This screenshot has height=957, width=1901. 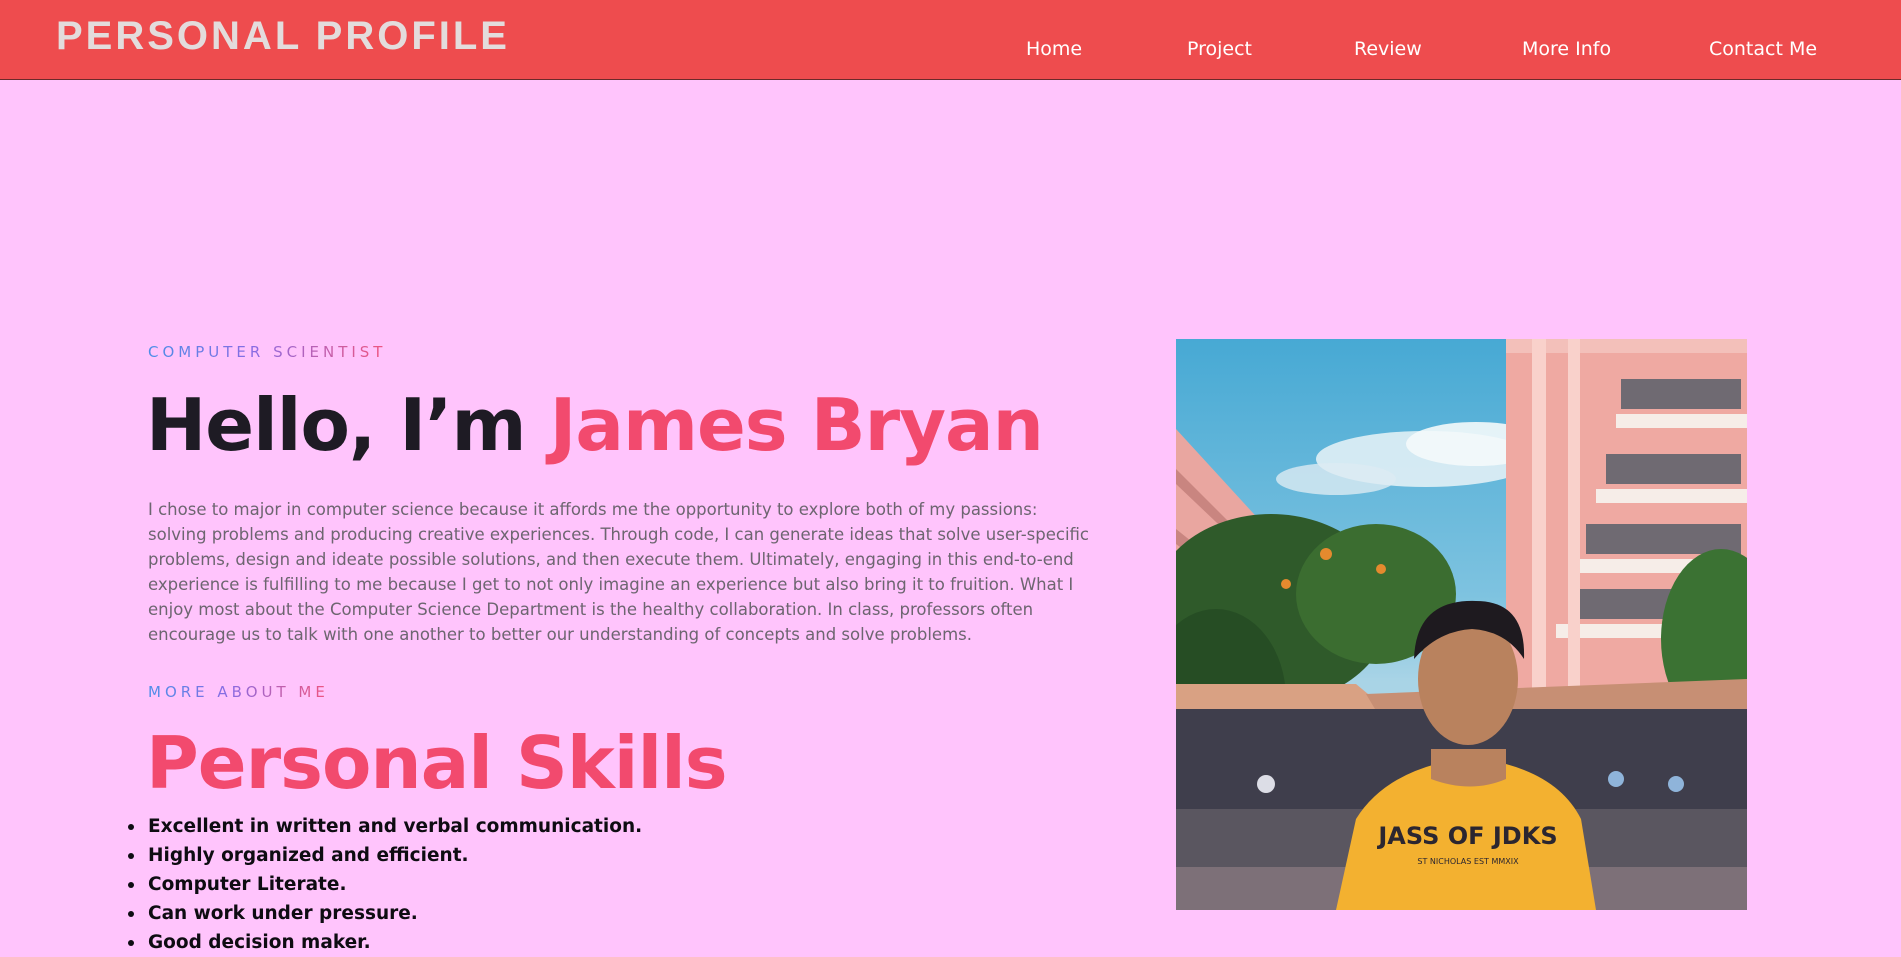 I want to click on roof-shape, so click(x=1281, y=696).